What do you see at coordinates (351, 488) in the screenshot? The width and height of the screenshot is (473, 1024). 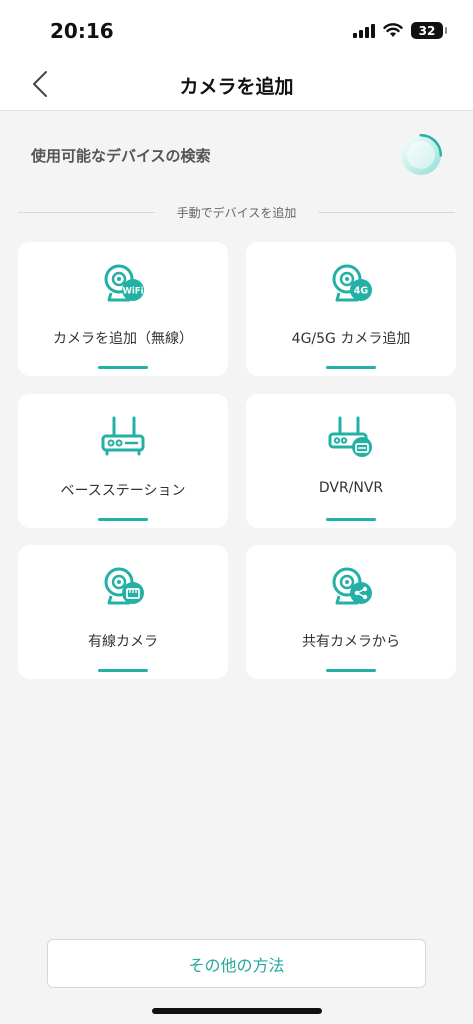 I see `card-label: DVR/NVR` at bounding box center [351, 488].